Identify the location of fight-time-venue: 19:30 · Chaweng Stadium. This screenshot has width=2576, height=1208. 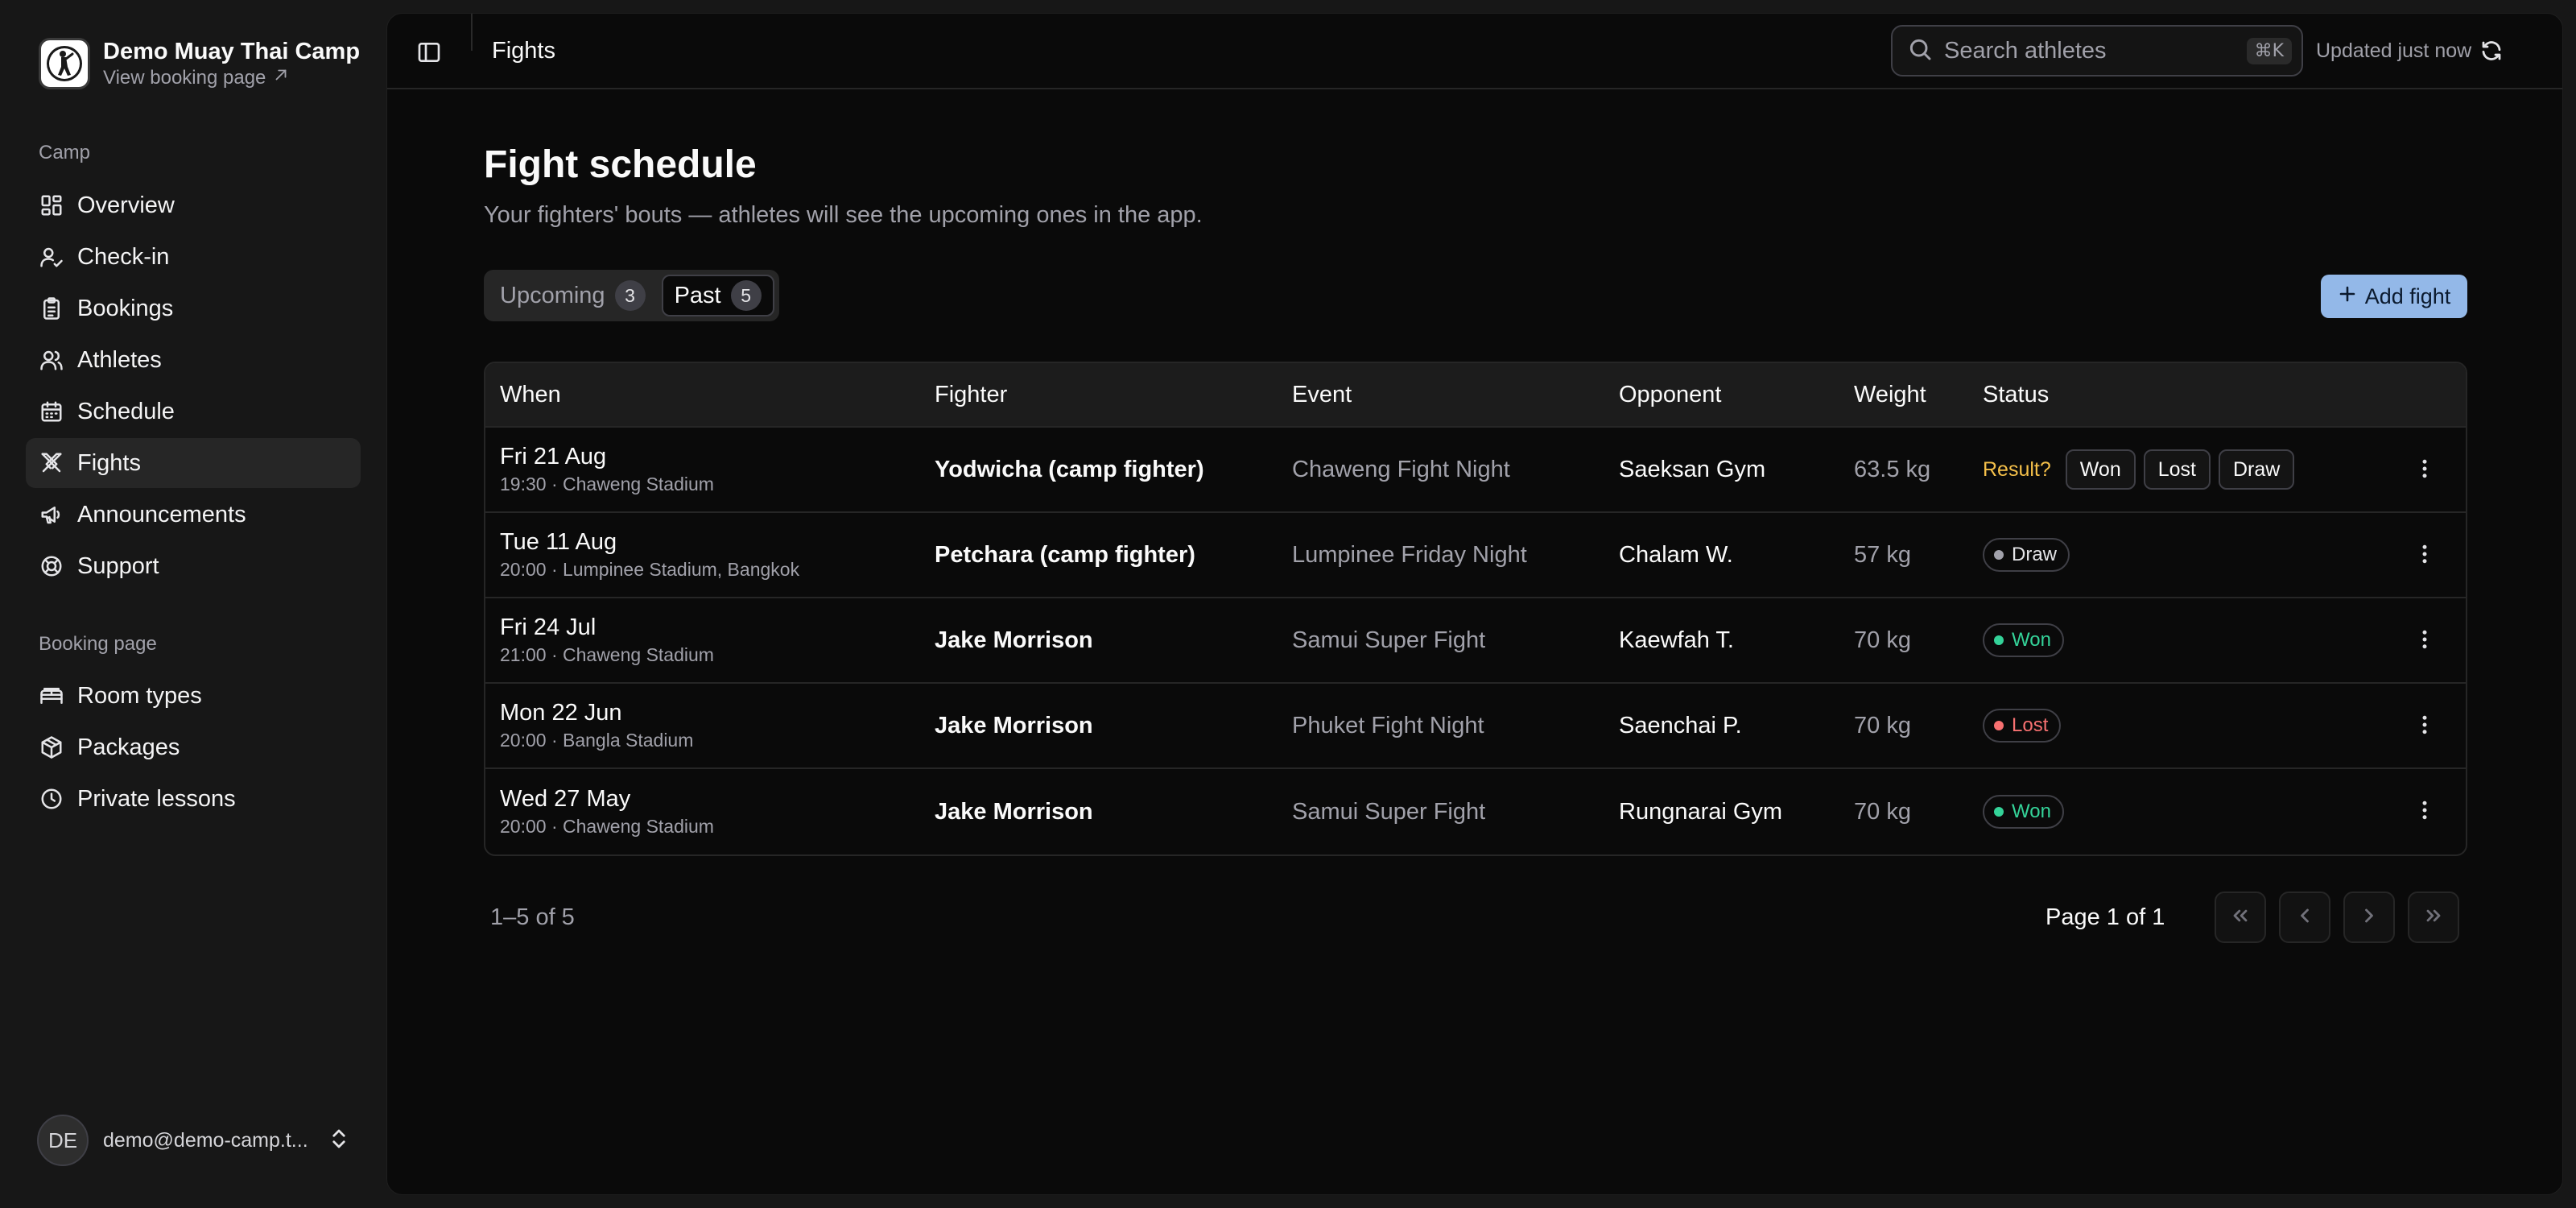
(607, 484).